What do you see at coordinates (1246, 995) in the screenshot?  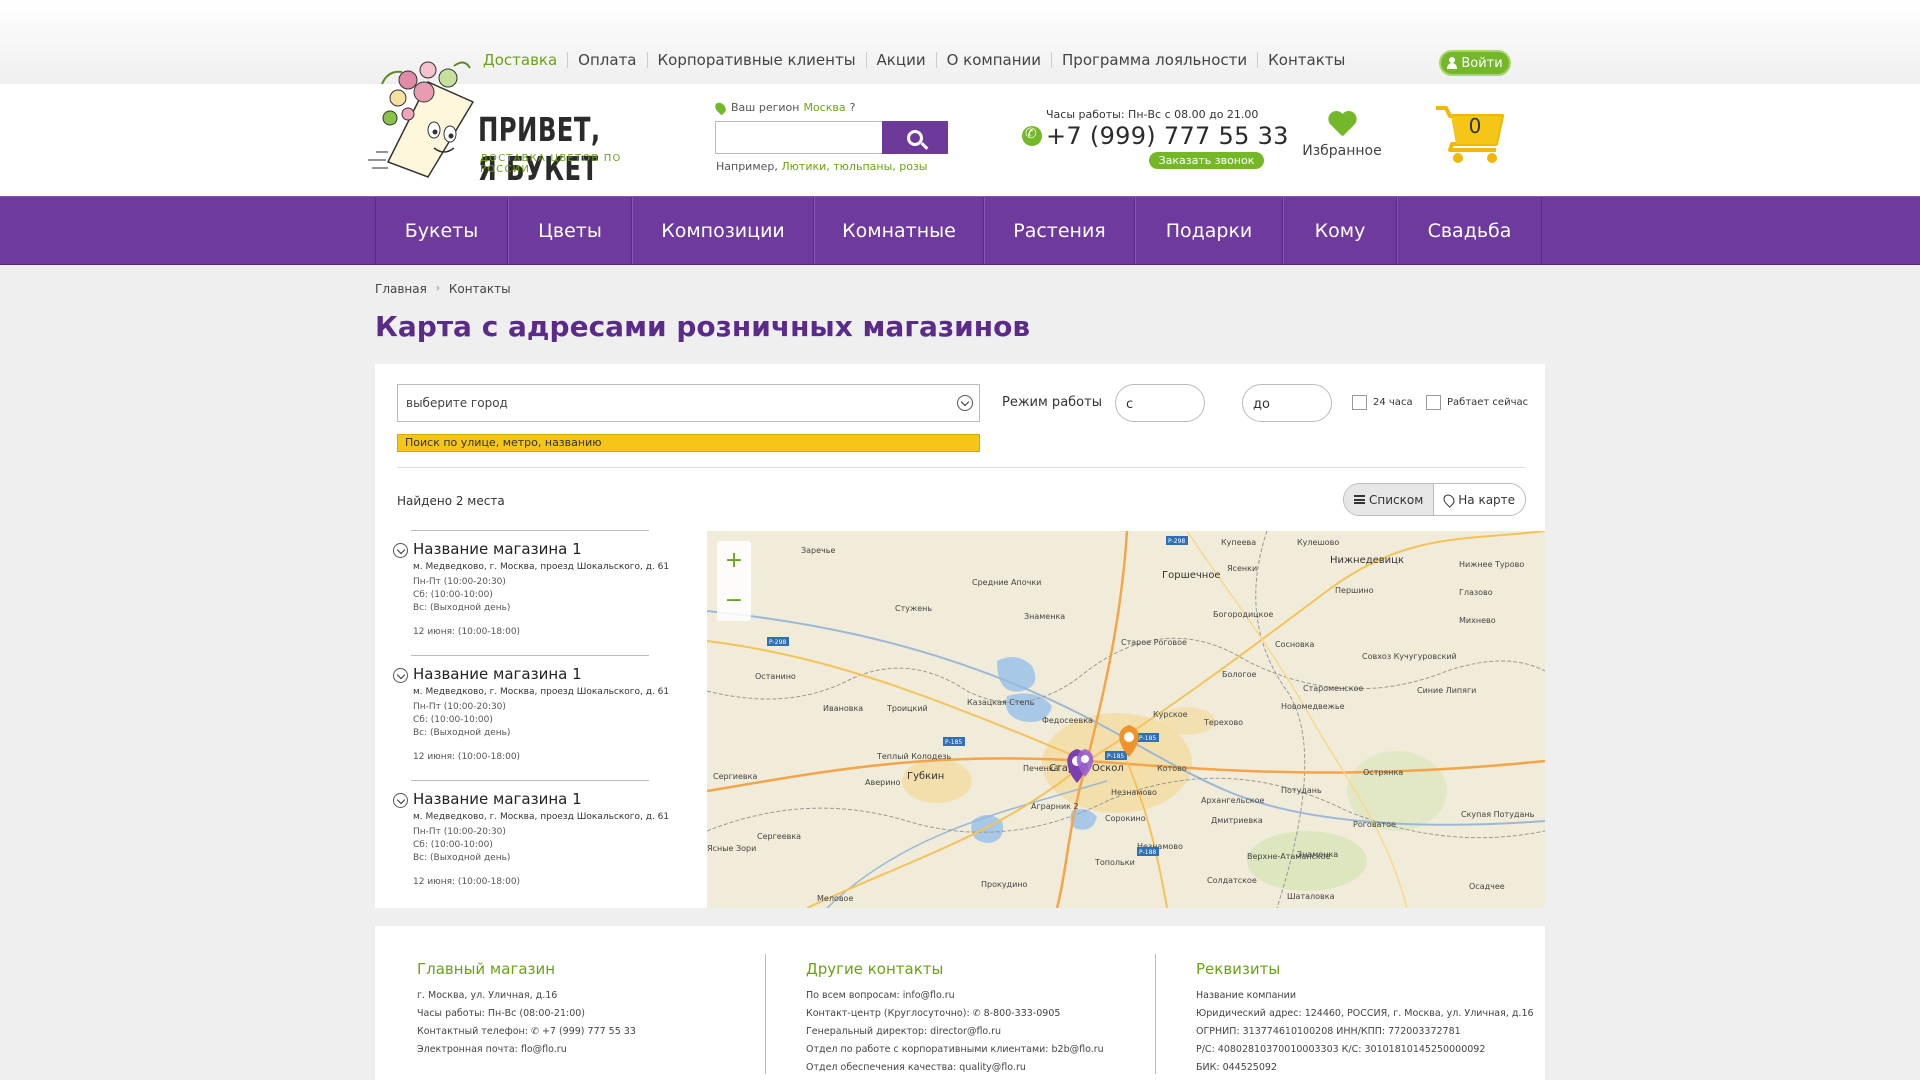 I see `footer-req-company: Название компании` at bounding box center [1246, 995].